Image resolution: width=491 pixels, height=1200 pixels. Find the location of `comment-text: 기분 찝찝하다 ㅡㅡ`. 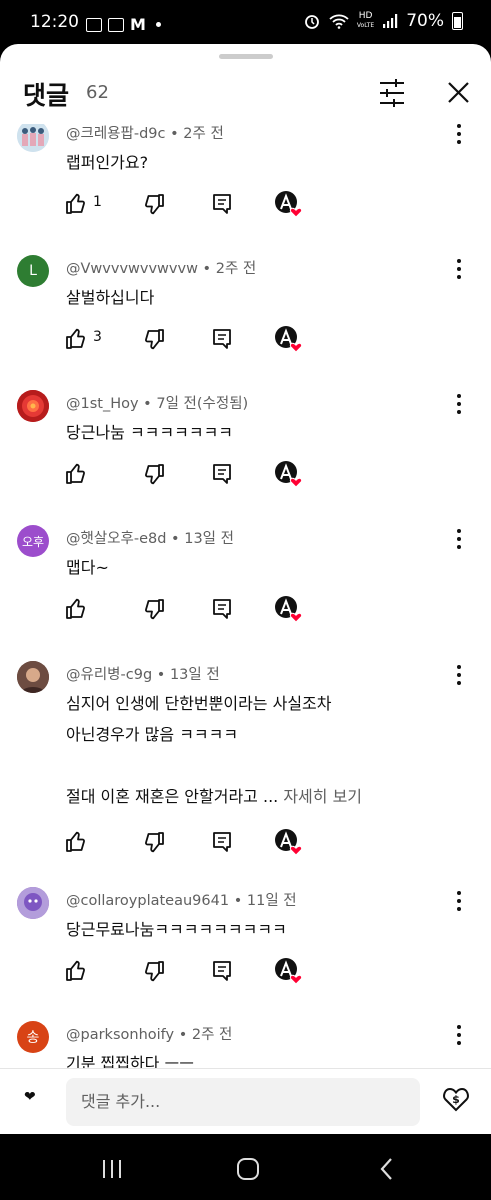

comment-text: 기분 찝찝하다 ㅡㅡ is located at coordinates (130, 1061).